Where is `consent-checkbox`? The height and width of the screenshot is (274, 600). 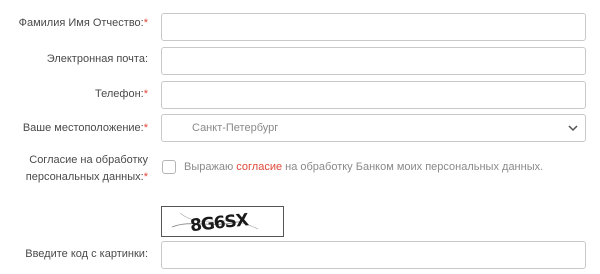
consent-checkbox is located at coordinates (169, 167).